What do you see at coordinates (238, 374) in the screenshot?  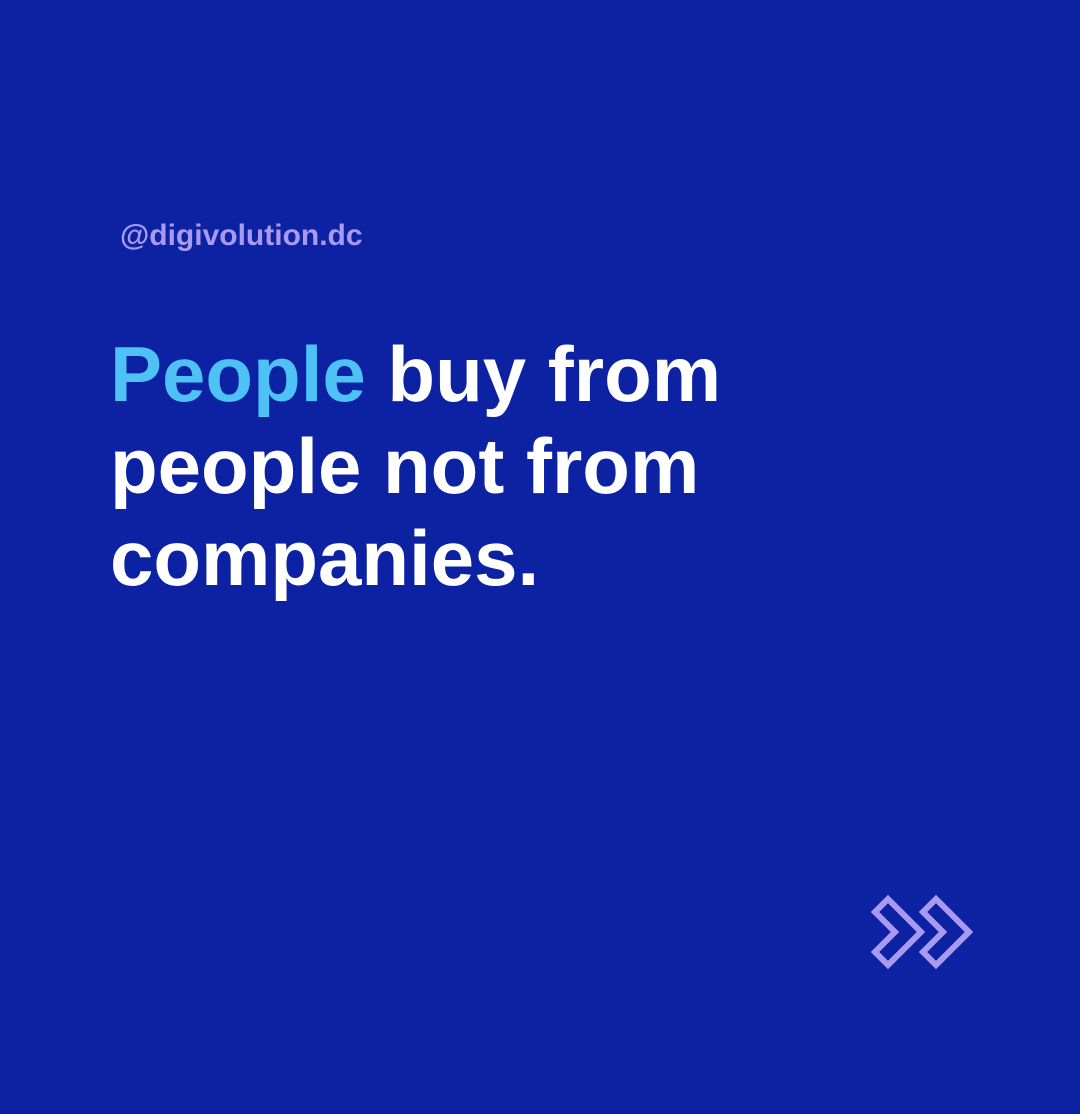 I see `headline-accent-word: People` at bounding box center [238, 374].